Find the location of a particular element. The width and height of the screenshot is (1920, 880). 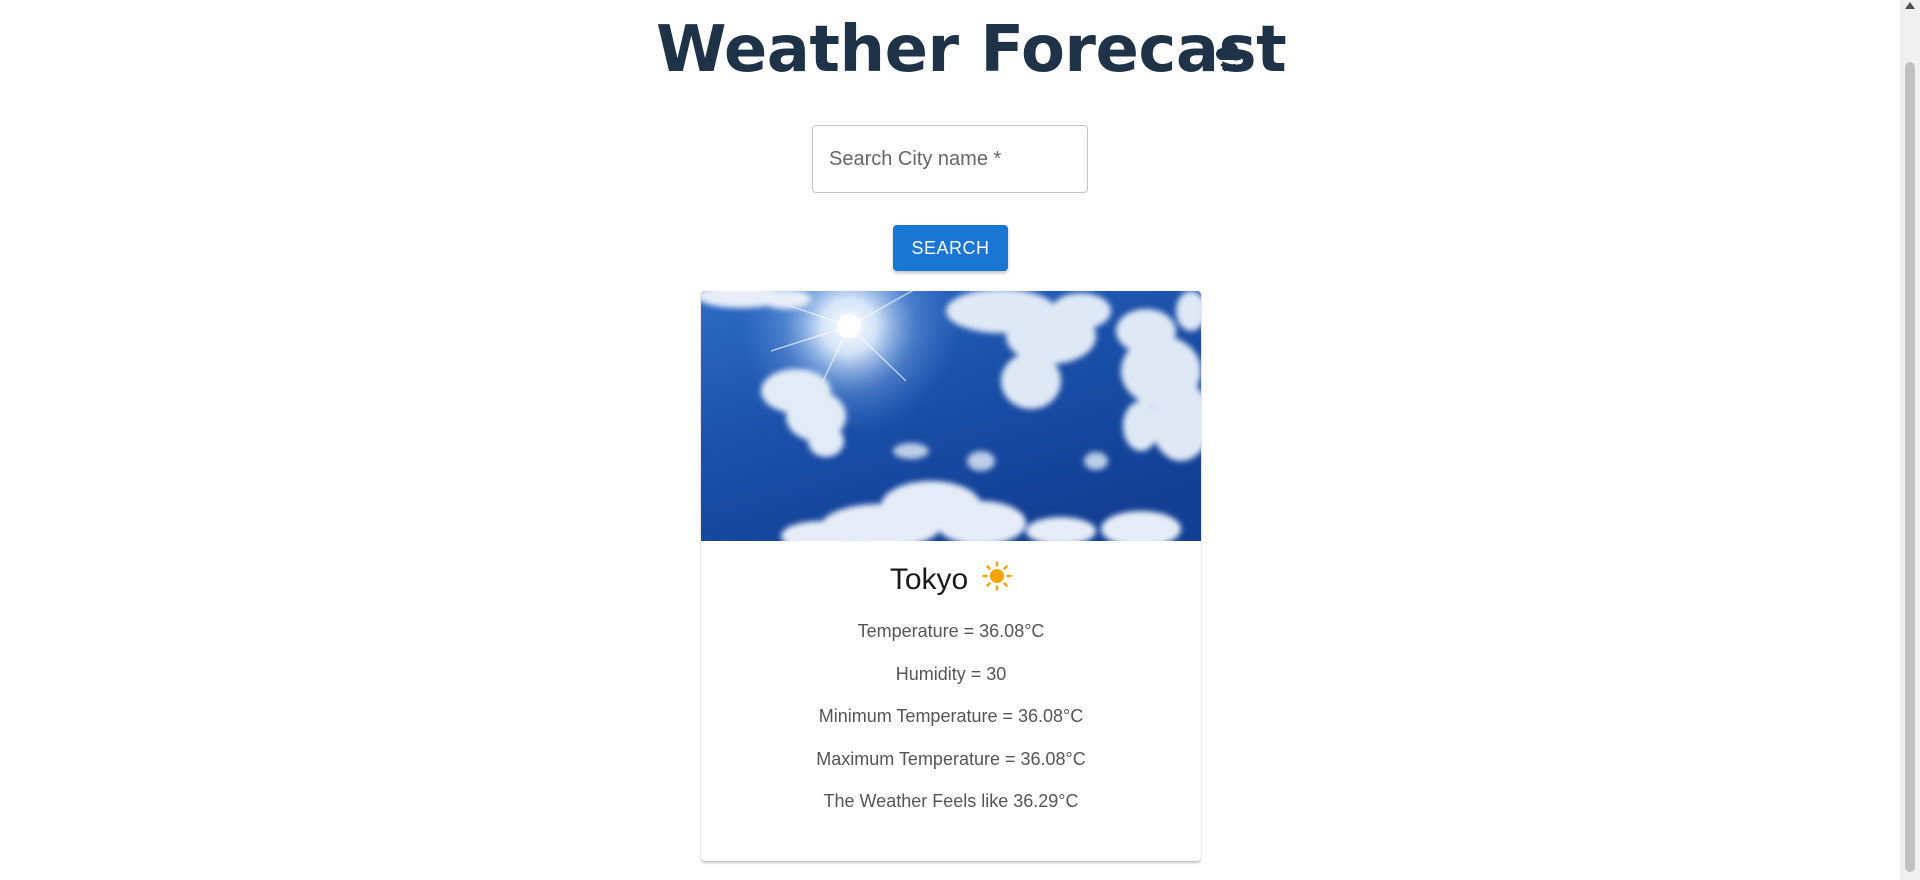

sun-icon is located at coordinates (997, 576).